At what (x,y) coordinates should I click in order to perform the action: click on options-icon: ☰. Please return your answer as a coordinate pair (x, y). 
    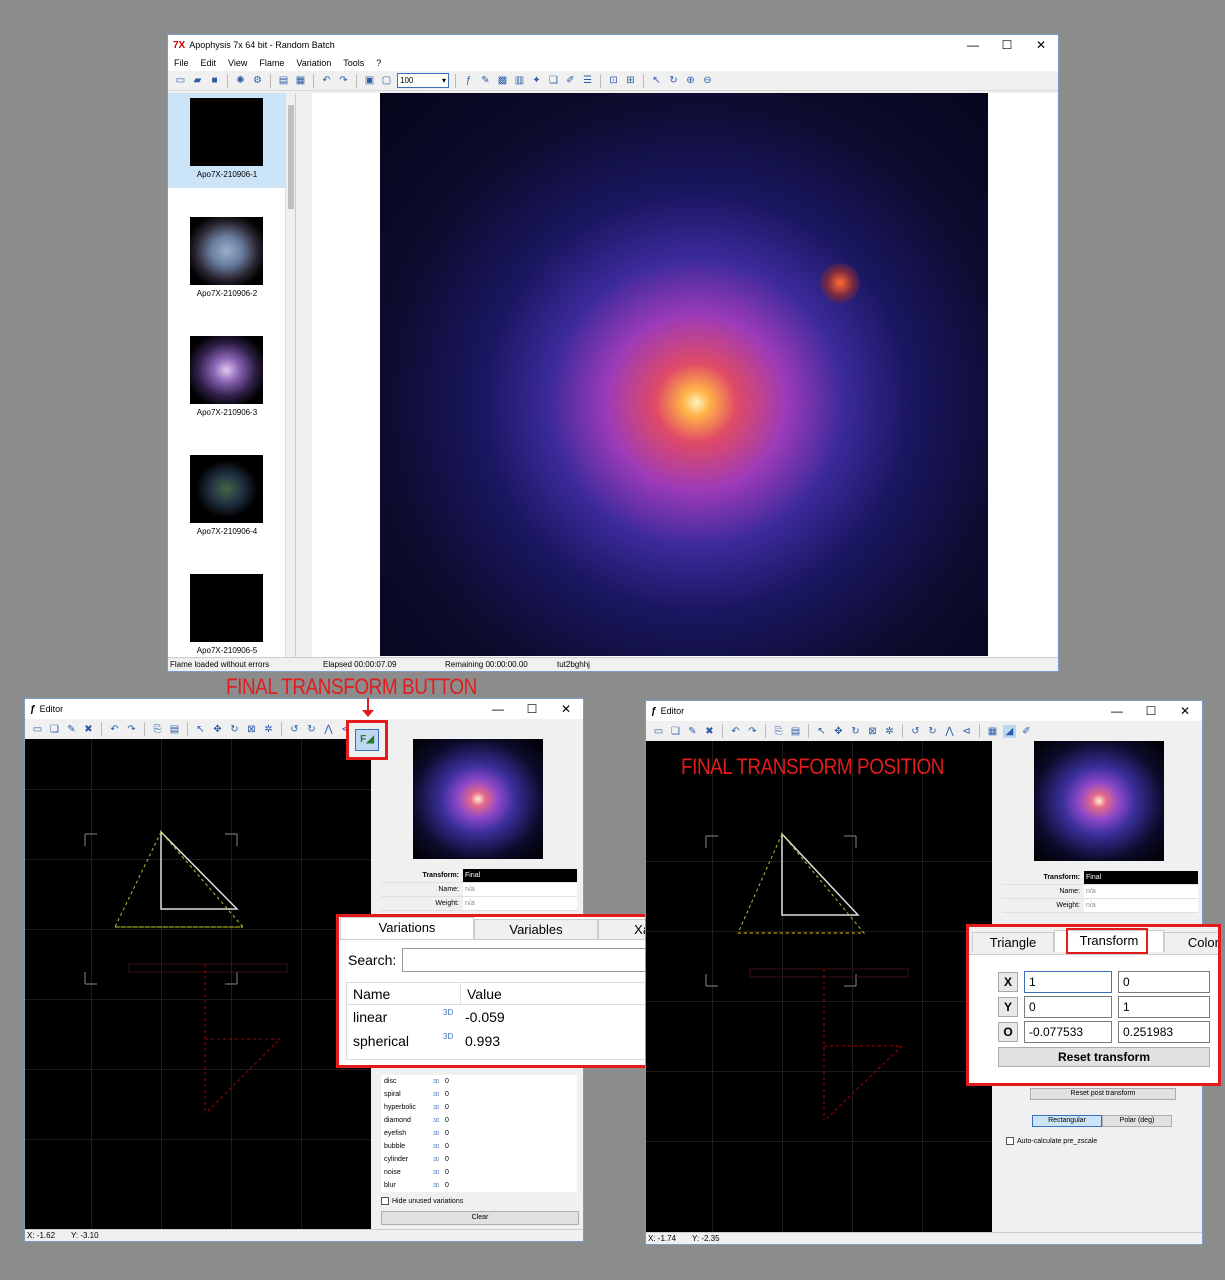
    Looking at the image, I should click on (587, 80).